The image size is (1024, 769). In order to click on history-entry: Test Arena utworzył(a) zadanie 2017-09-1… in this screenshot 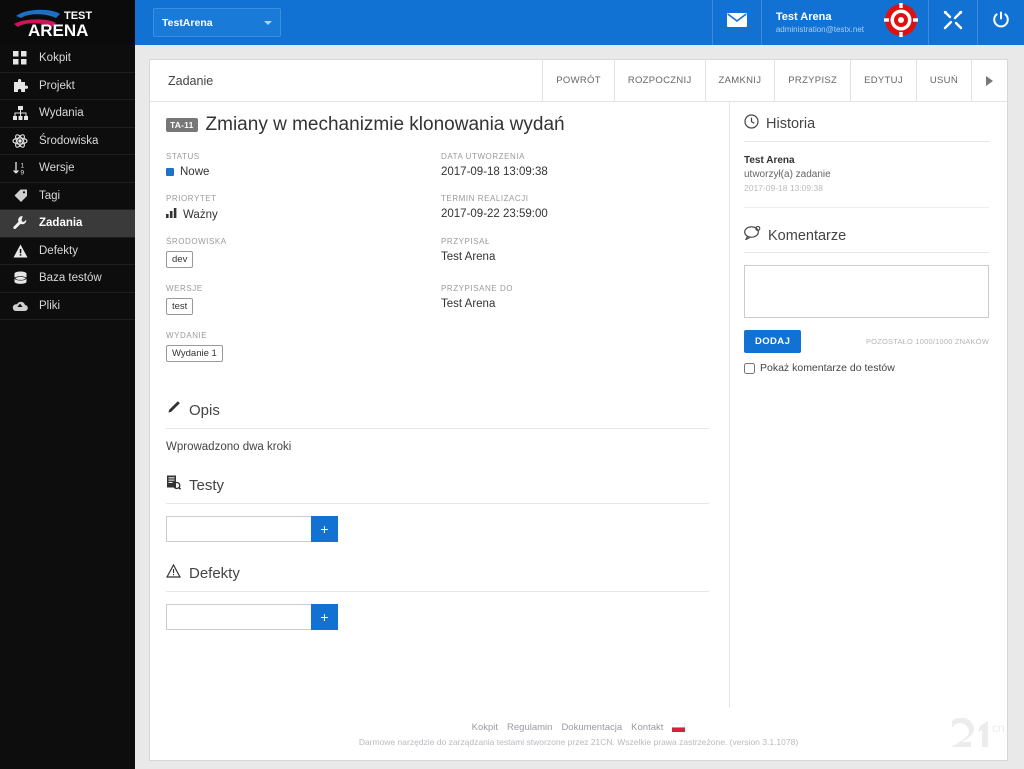, I will do `click(866, 181)`.